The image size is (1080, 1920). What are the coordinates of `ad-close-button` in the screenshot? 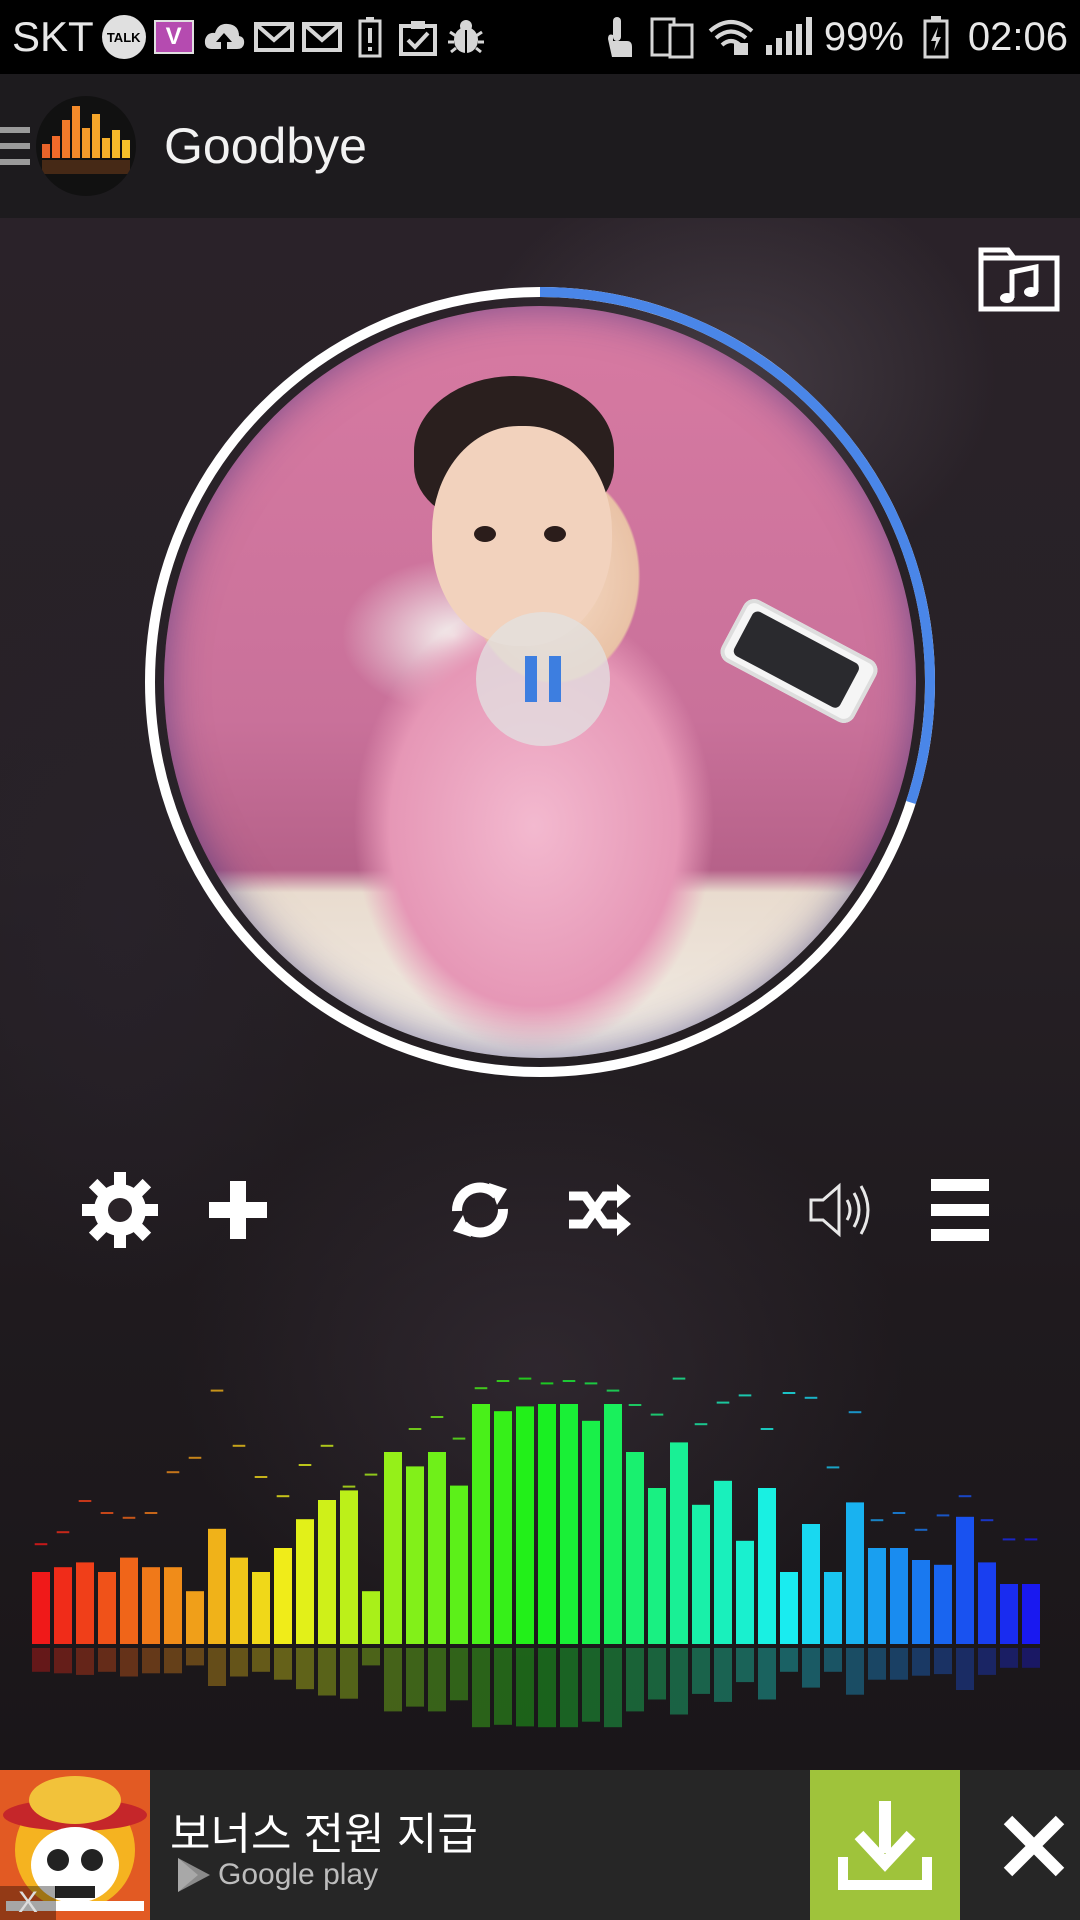 It's located at (1034, 1846).